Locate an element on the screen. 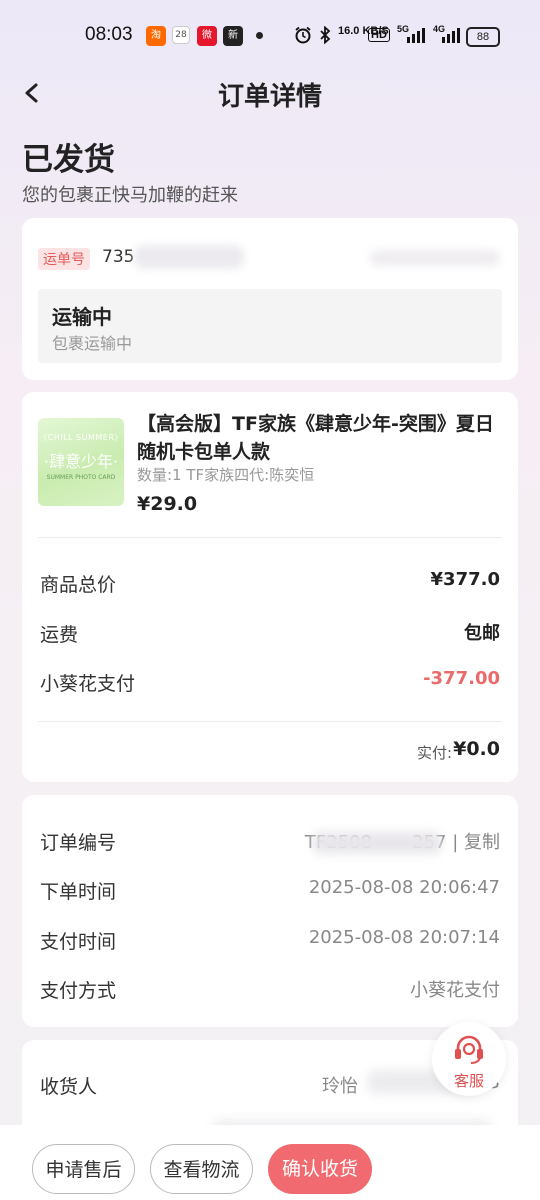 The width and height of the screenshot is (540, 1200). shipping-fee-label: 运费 is located at coordinates (59, 635).